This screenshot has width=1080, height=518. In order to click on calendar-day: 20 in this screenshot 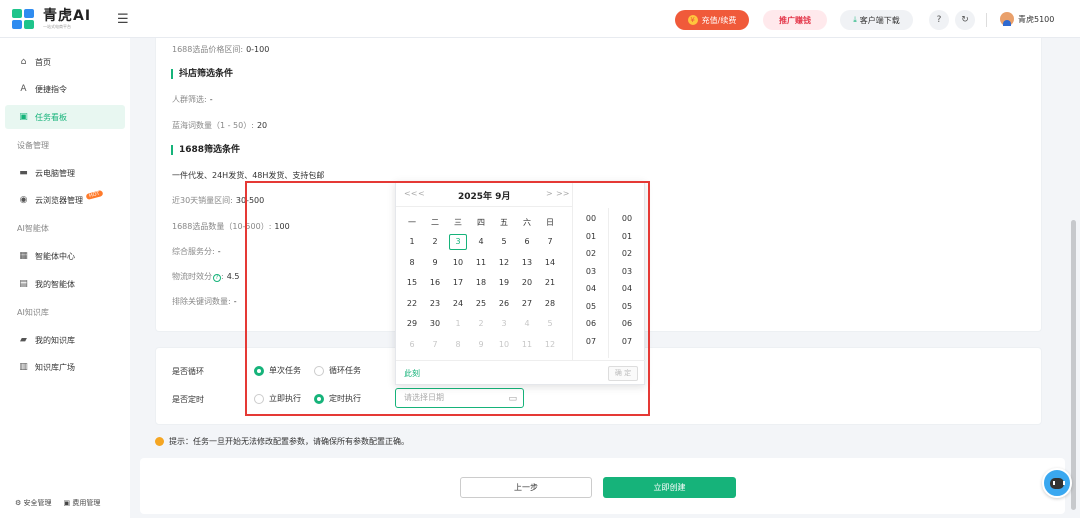, I will do `click(527, 283)`.